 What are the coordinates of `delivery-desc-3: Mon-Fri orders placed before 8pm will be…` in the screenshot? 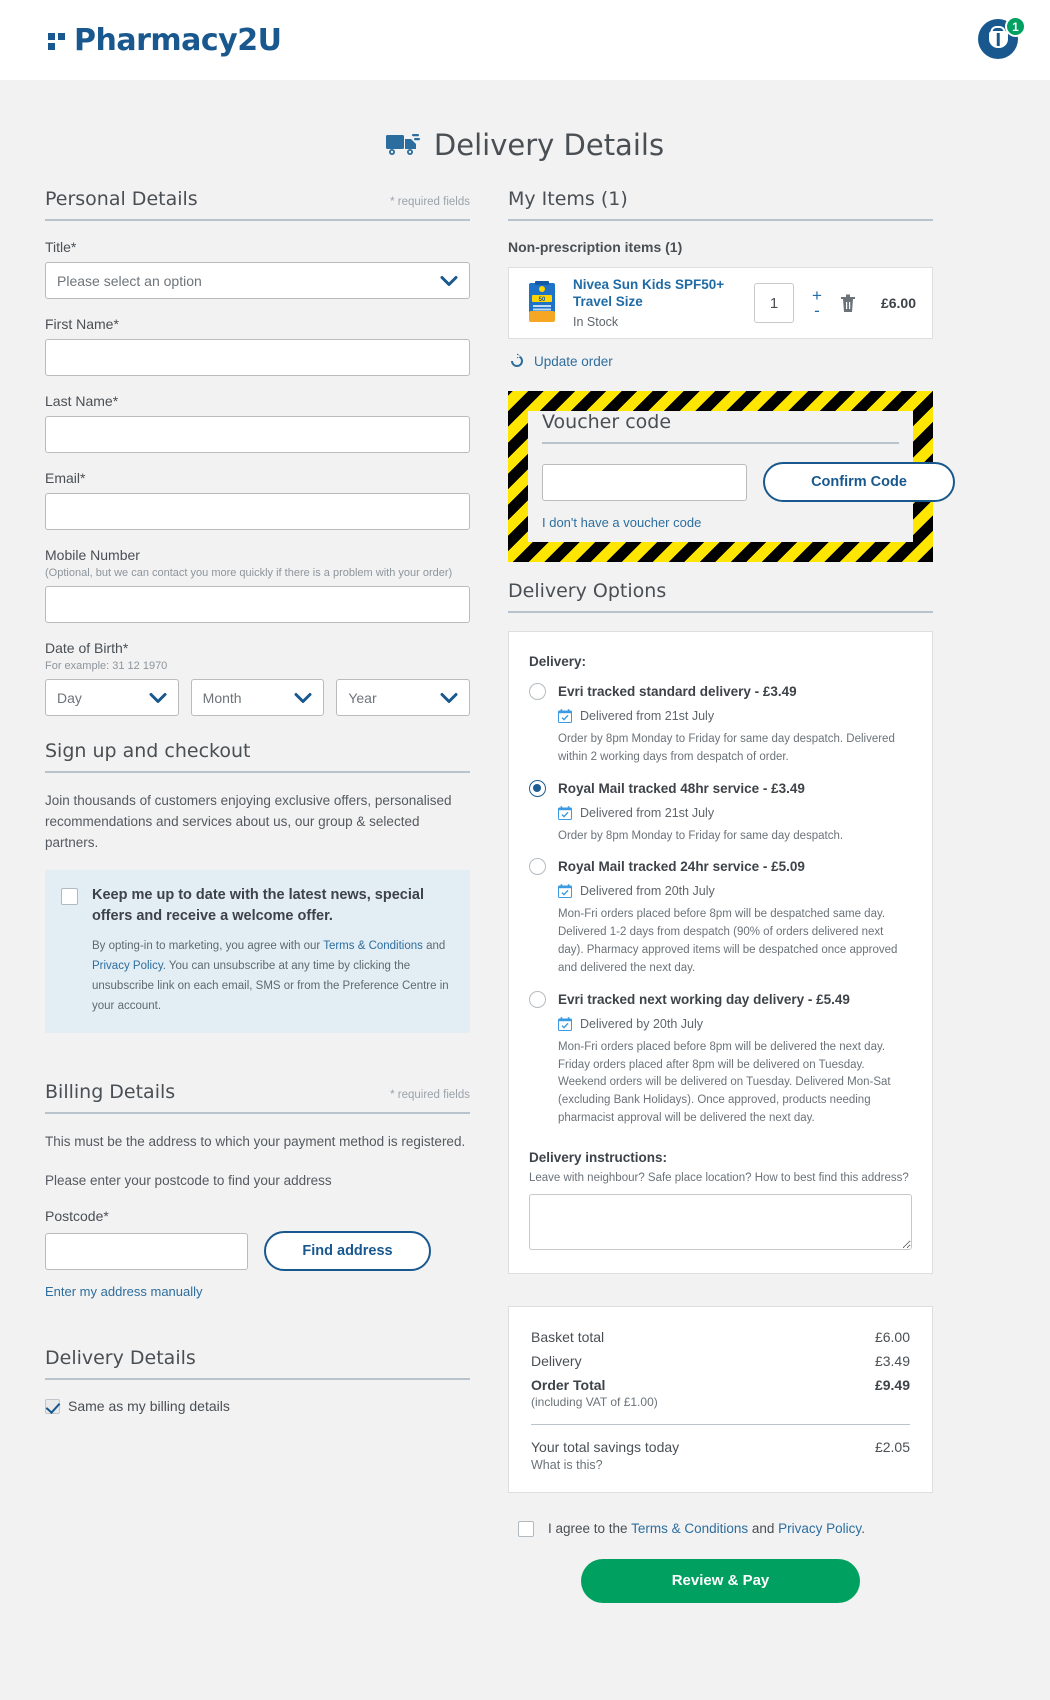 It's located at (724, 1082).